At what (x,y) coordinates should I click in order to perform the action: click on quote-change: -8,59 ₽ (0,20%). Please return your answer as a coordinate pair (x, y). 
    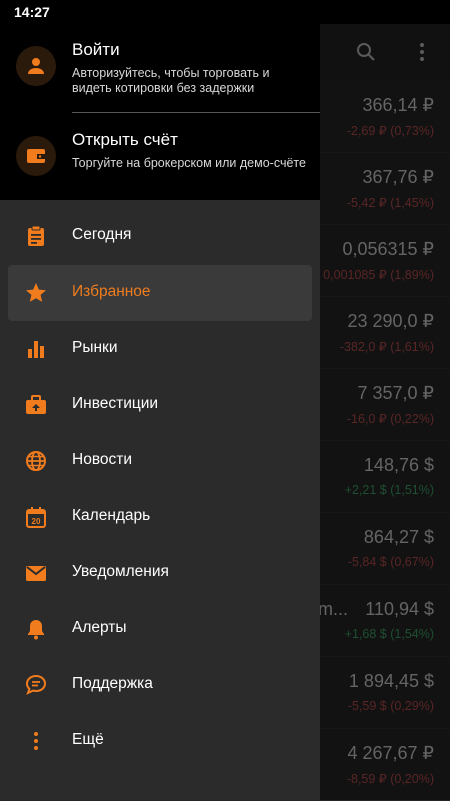
    Looking at the image, I should click on (390, 779).